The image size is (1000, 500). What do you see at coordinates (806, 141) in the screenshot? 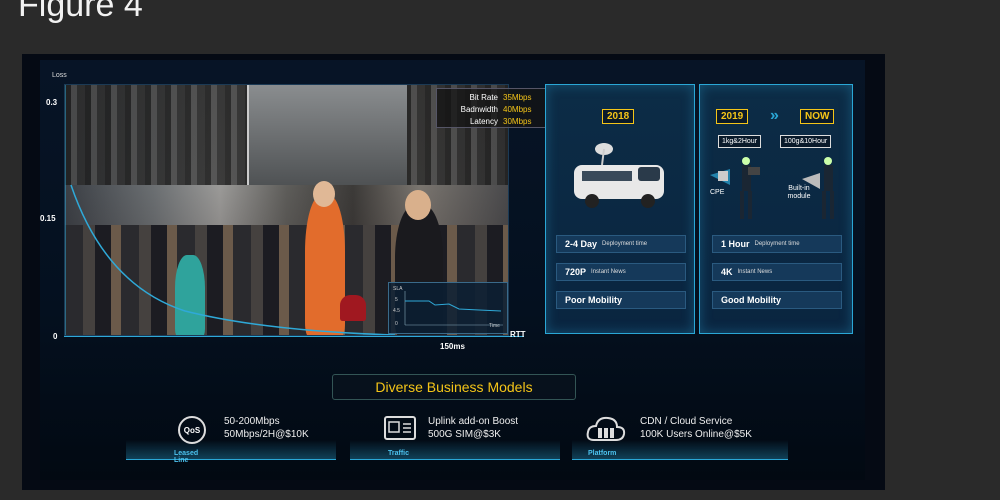
I see `module-spec-badge: 100g&10Hour` at bounding box center [806, 141].